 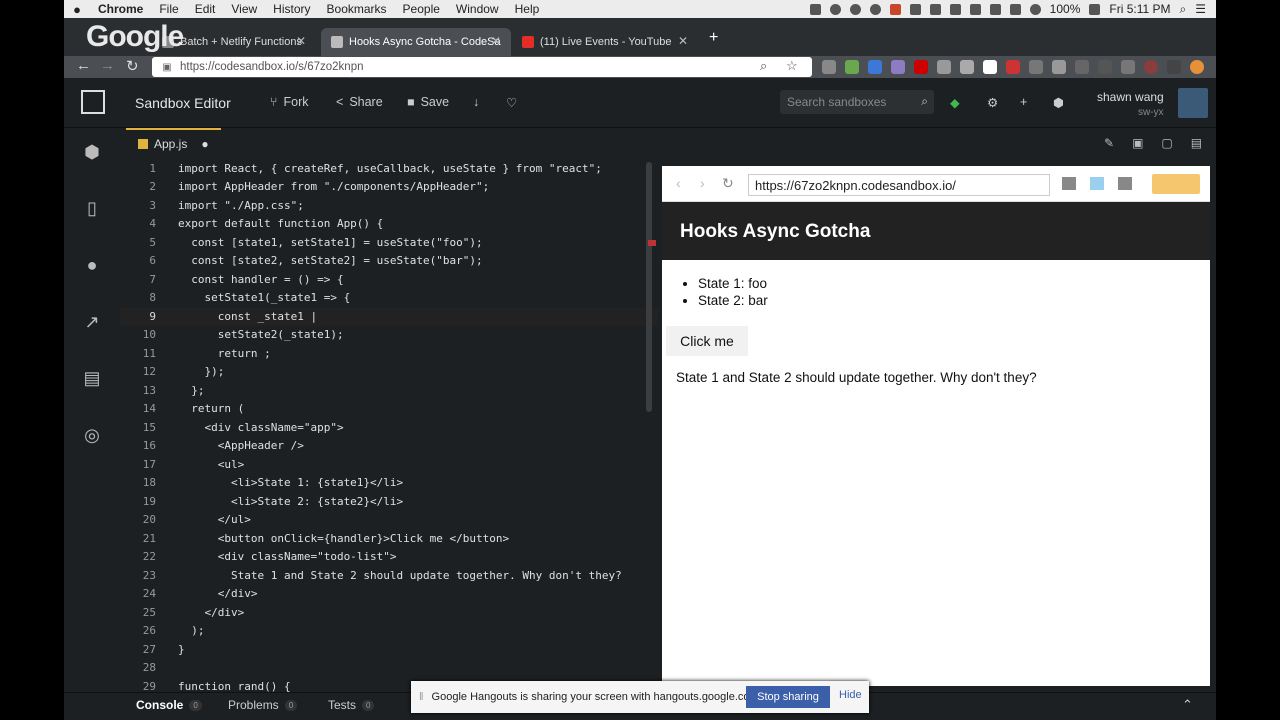 I want to click on open-new-window-icon, so click(x=1125, y=183).